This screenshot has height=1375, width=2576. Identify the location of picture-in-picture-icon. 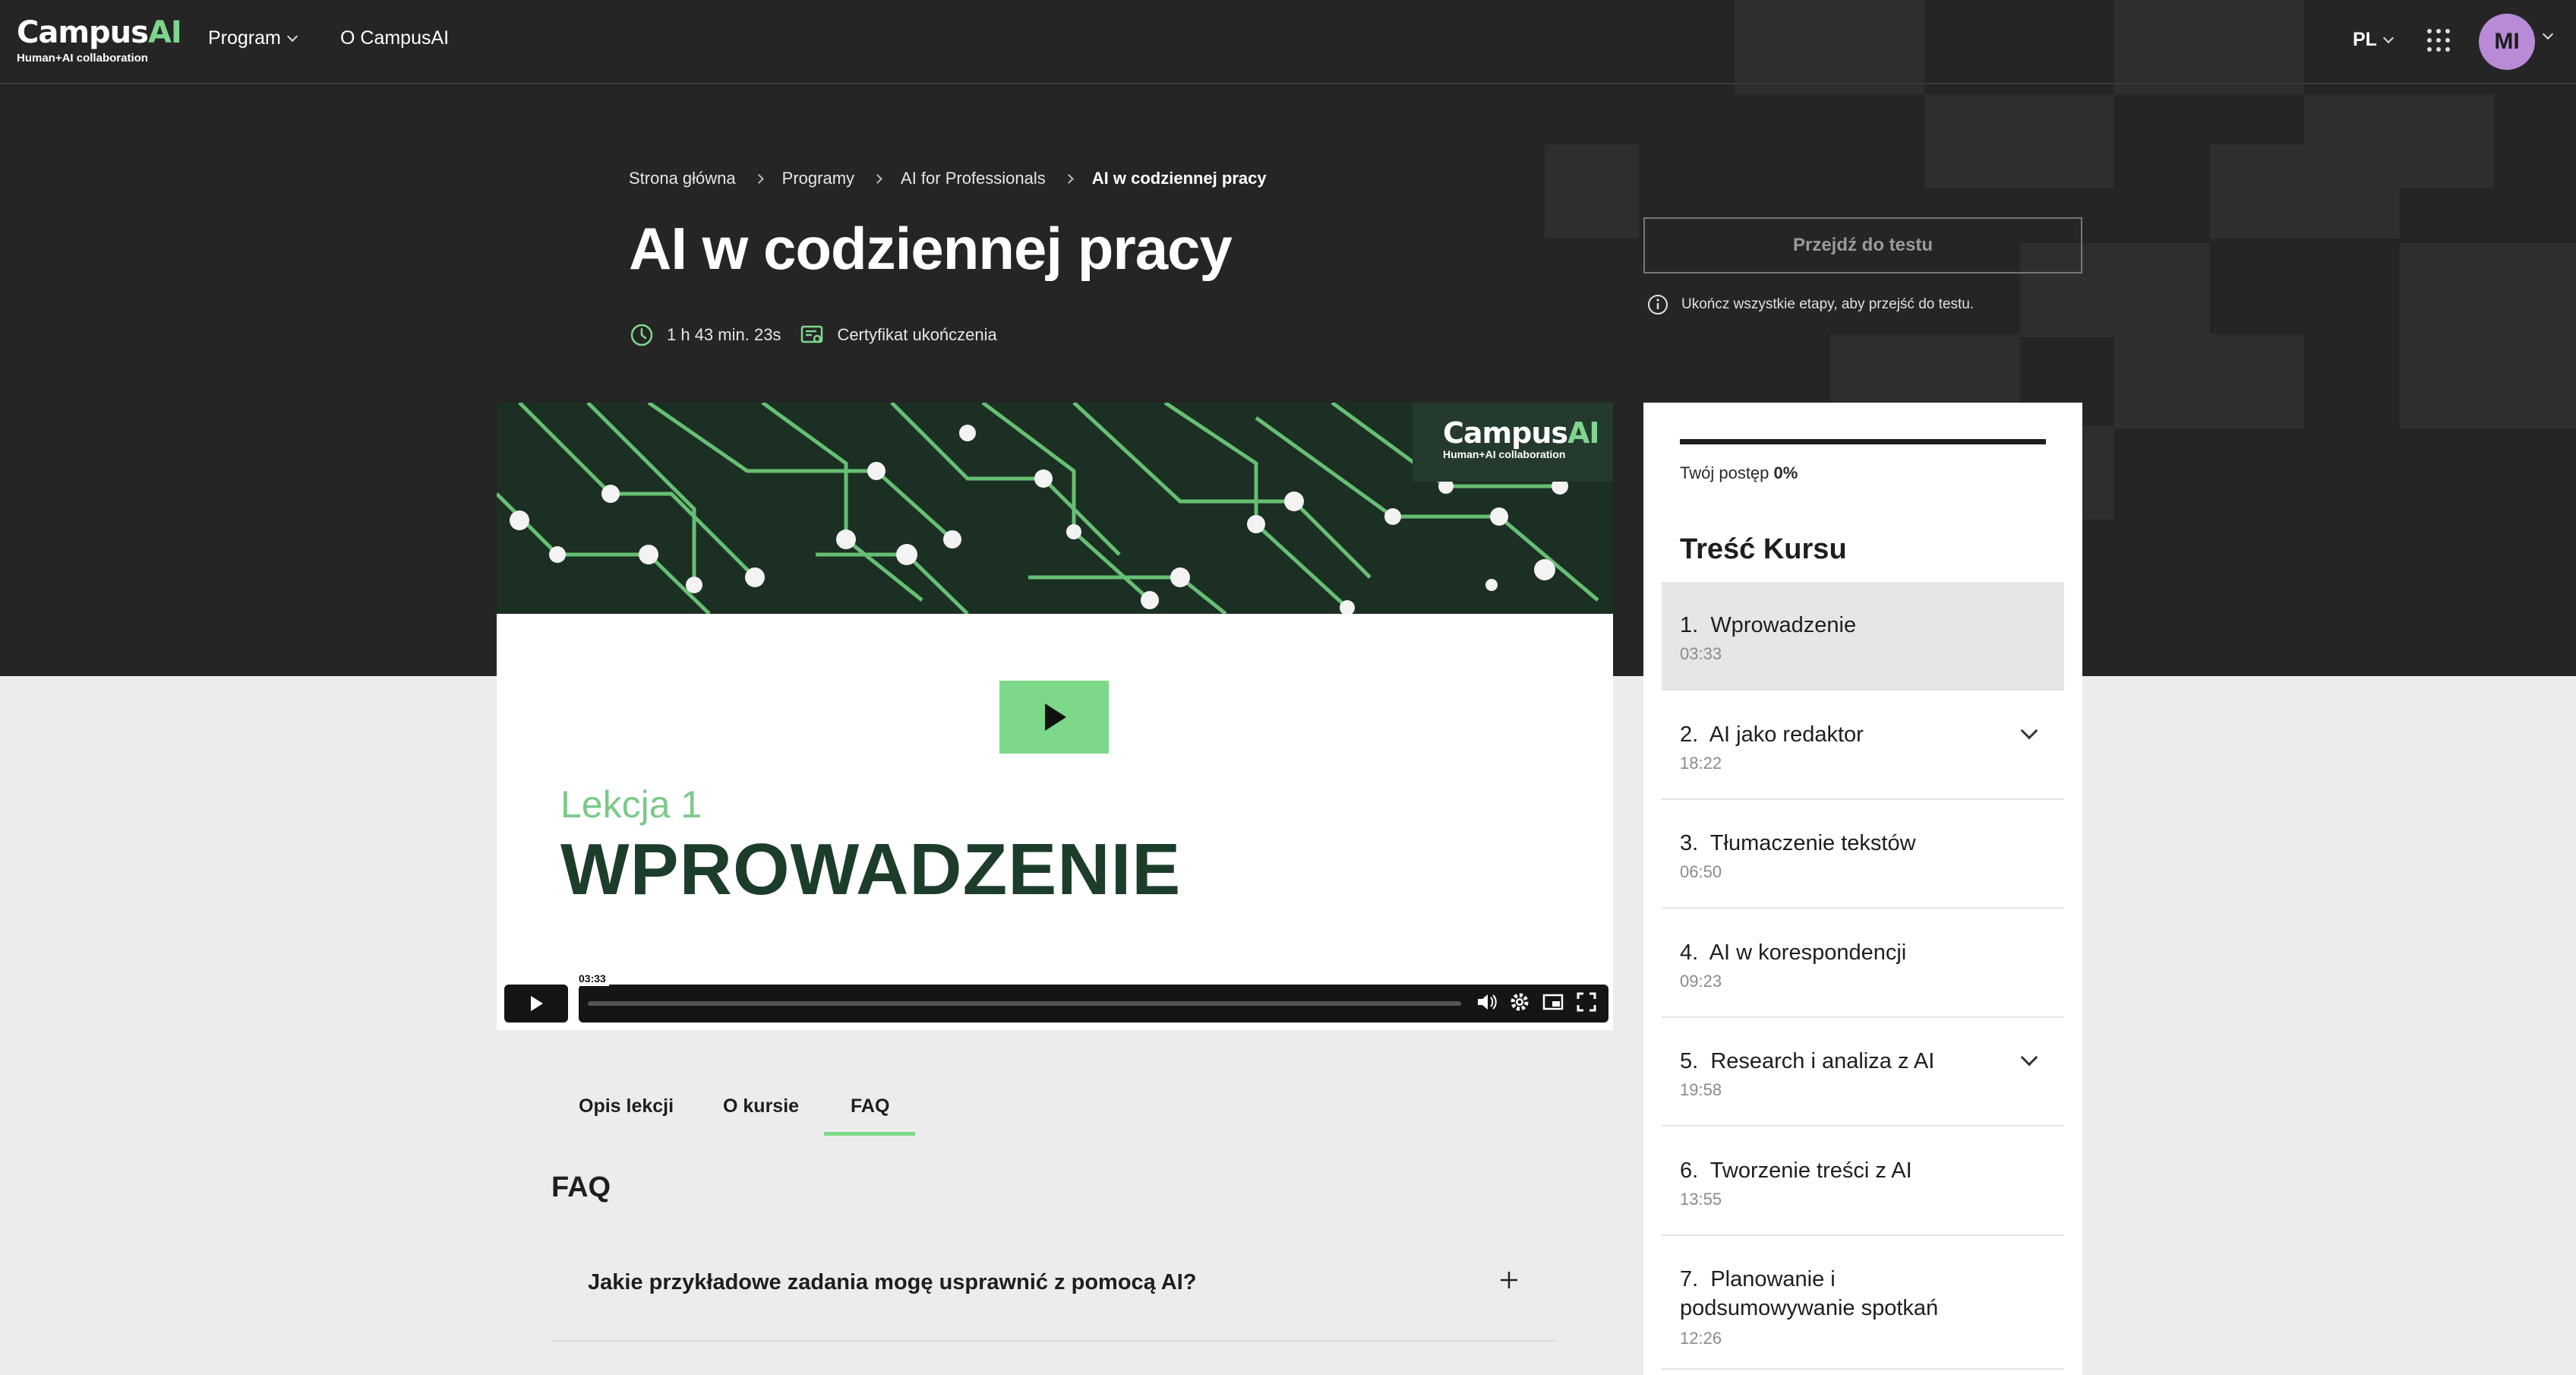
(1553, 1002).